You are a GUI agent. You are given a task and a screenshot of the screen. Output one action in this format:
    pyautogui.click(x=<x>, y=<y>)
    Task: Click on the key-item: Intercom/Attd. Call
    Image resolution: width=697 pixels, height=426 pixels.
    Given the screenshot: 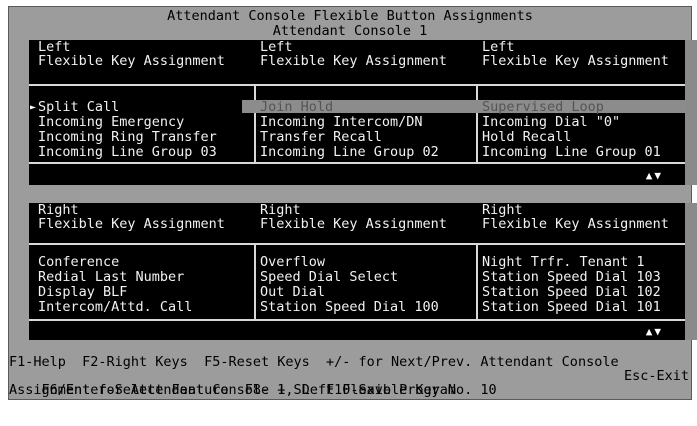 What is the action you would take?
    pyautogui.click(x=147, y=307)
    